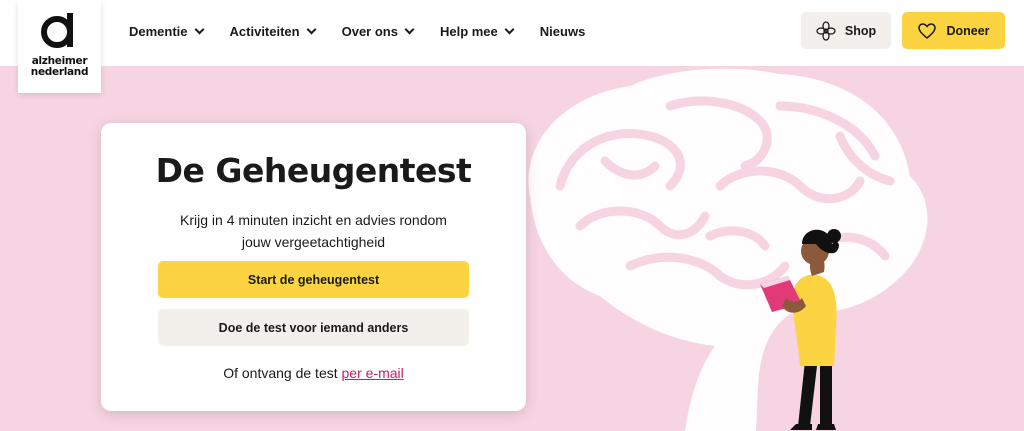 This screenshot has width=1024, height=431. I want to click on start-test-button: Start de geheugentest, so click(313, 279).